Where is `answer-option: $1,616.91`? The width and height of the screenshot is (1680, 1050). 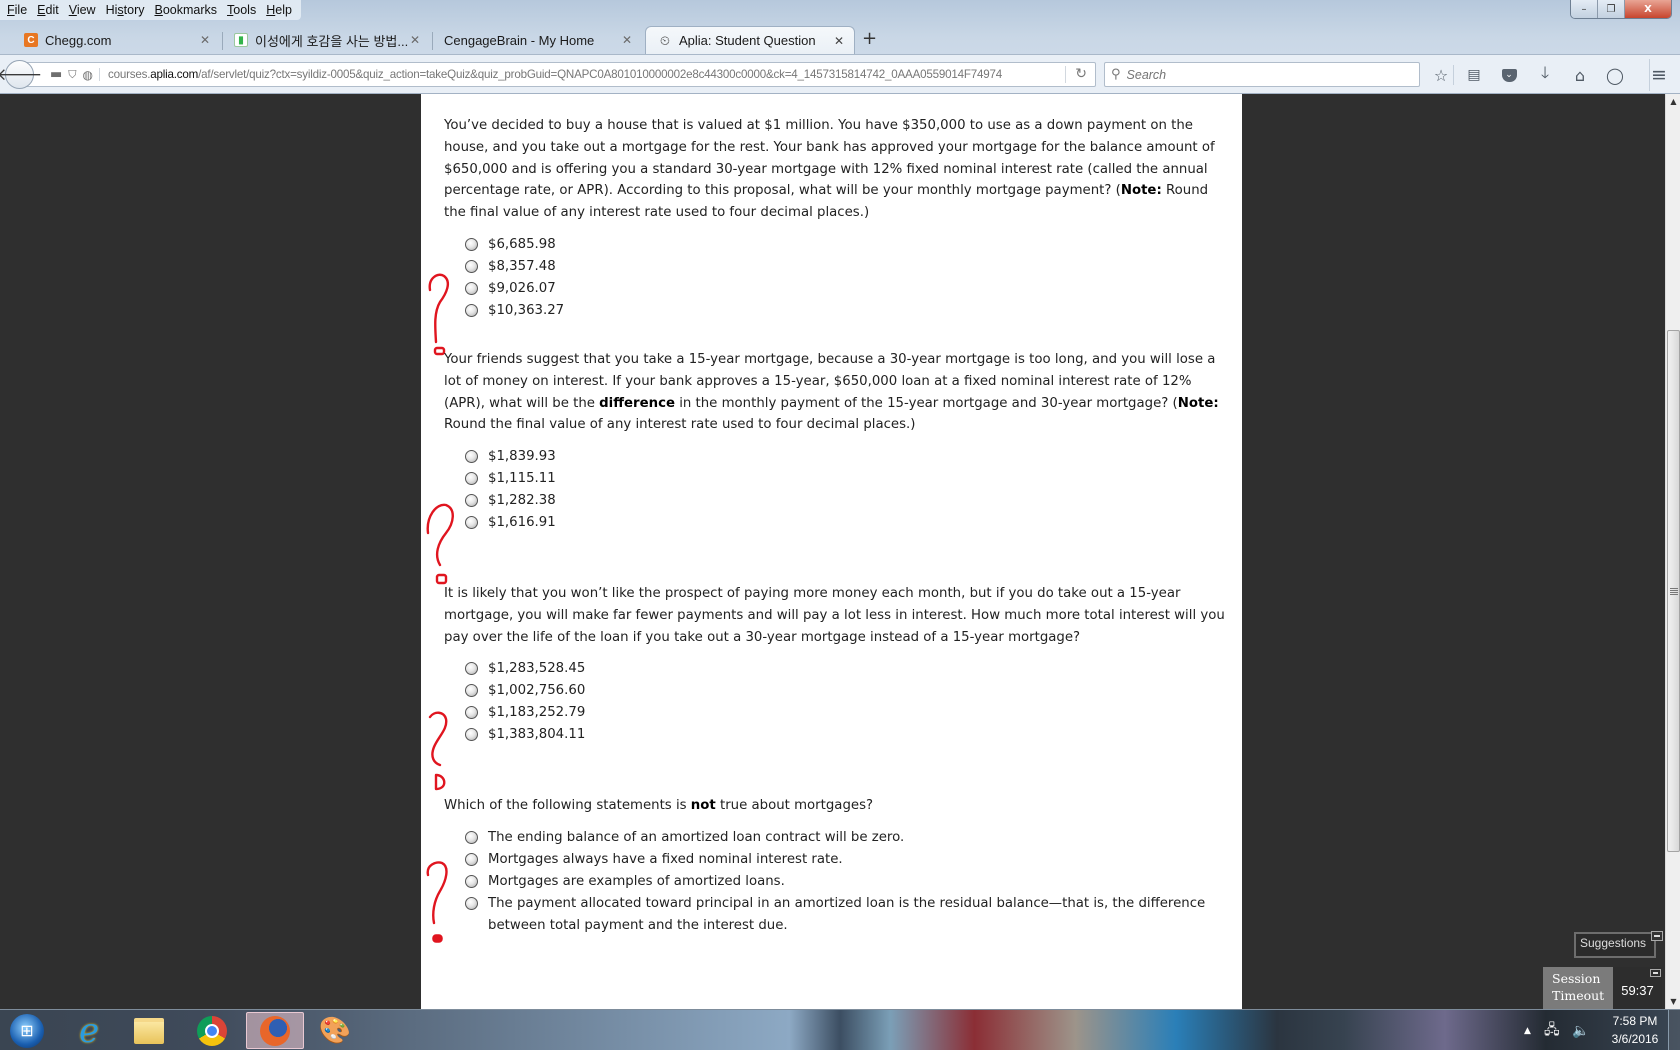
answer-option: $1,616.91 is located at coordinates (846, 523).